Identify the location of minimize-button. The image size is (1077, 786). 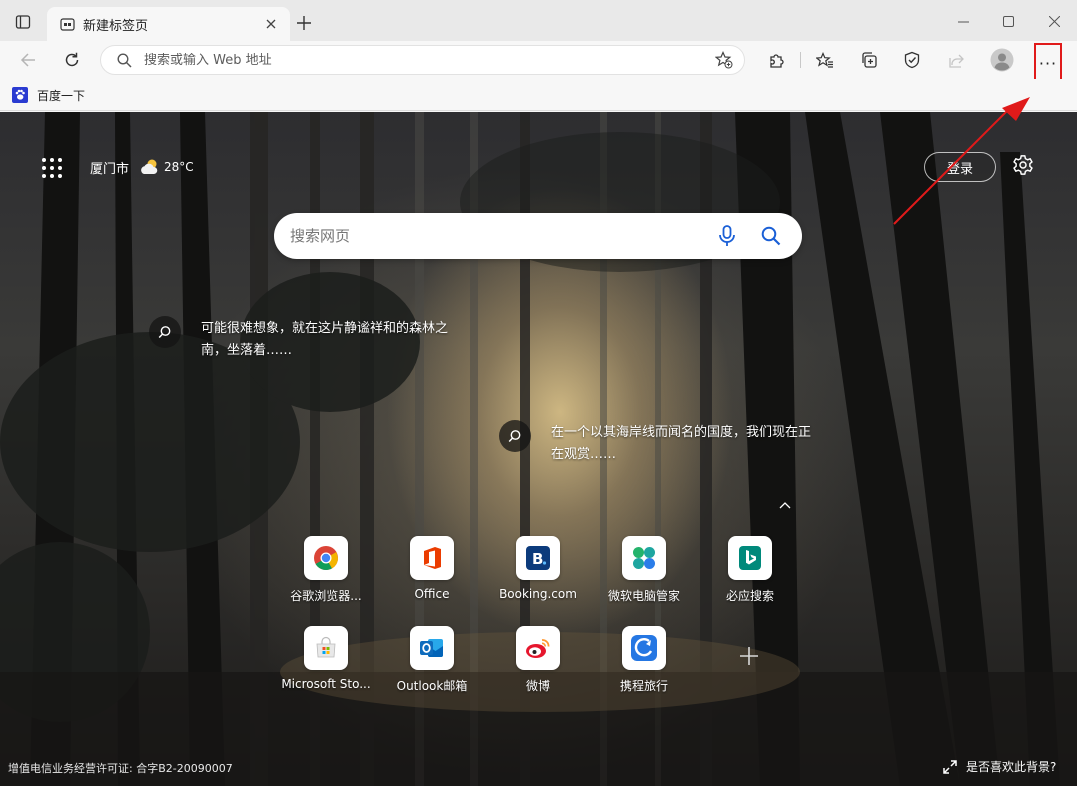
(963, 21).